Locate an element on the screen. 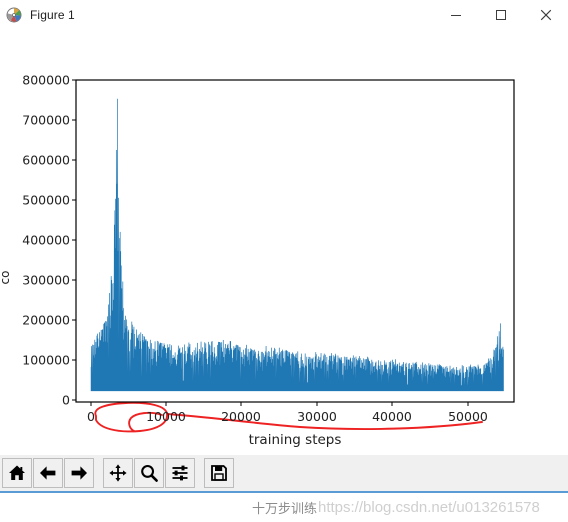 The width and height of the screenshot is (568, 522). window-titlebar: Figure 1 is located at coordinates (284, 15).